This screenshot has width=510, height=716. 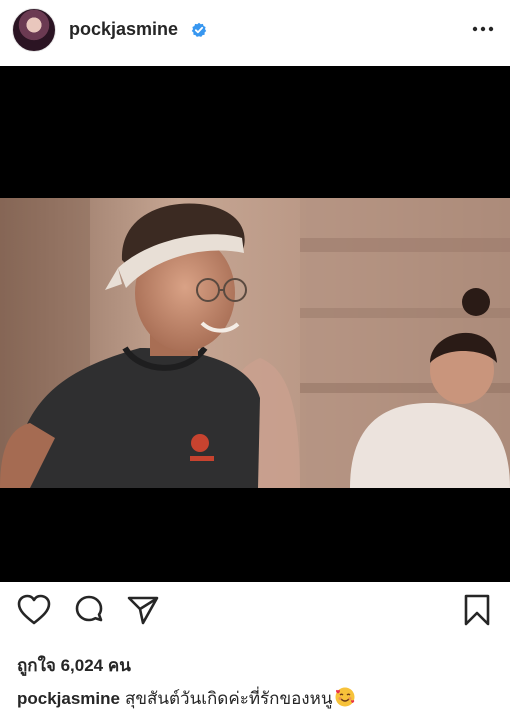 What do you see at coordinates (68, 698) in the screenshot?
I see `caption-username: pockjasmine` at bounding box center [68, 698].